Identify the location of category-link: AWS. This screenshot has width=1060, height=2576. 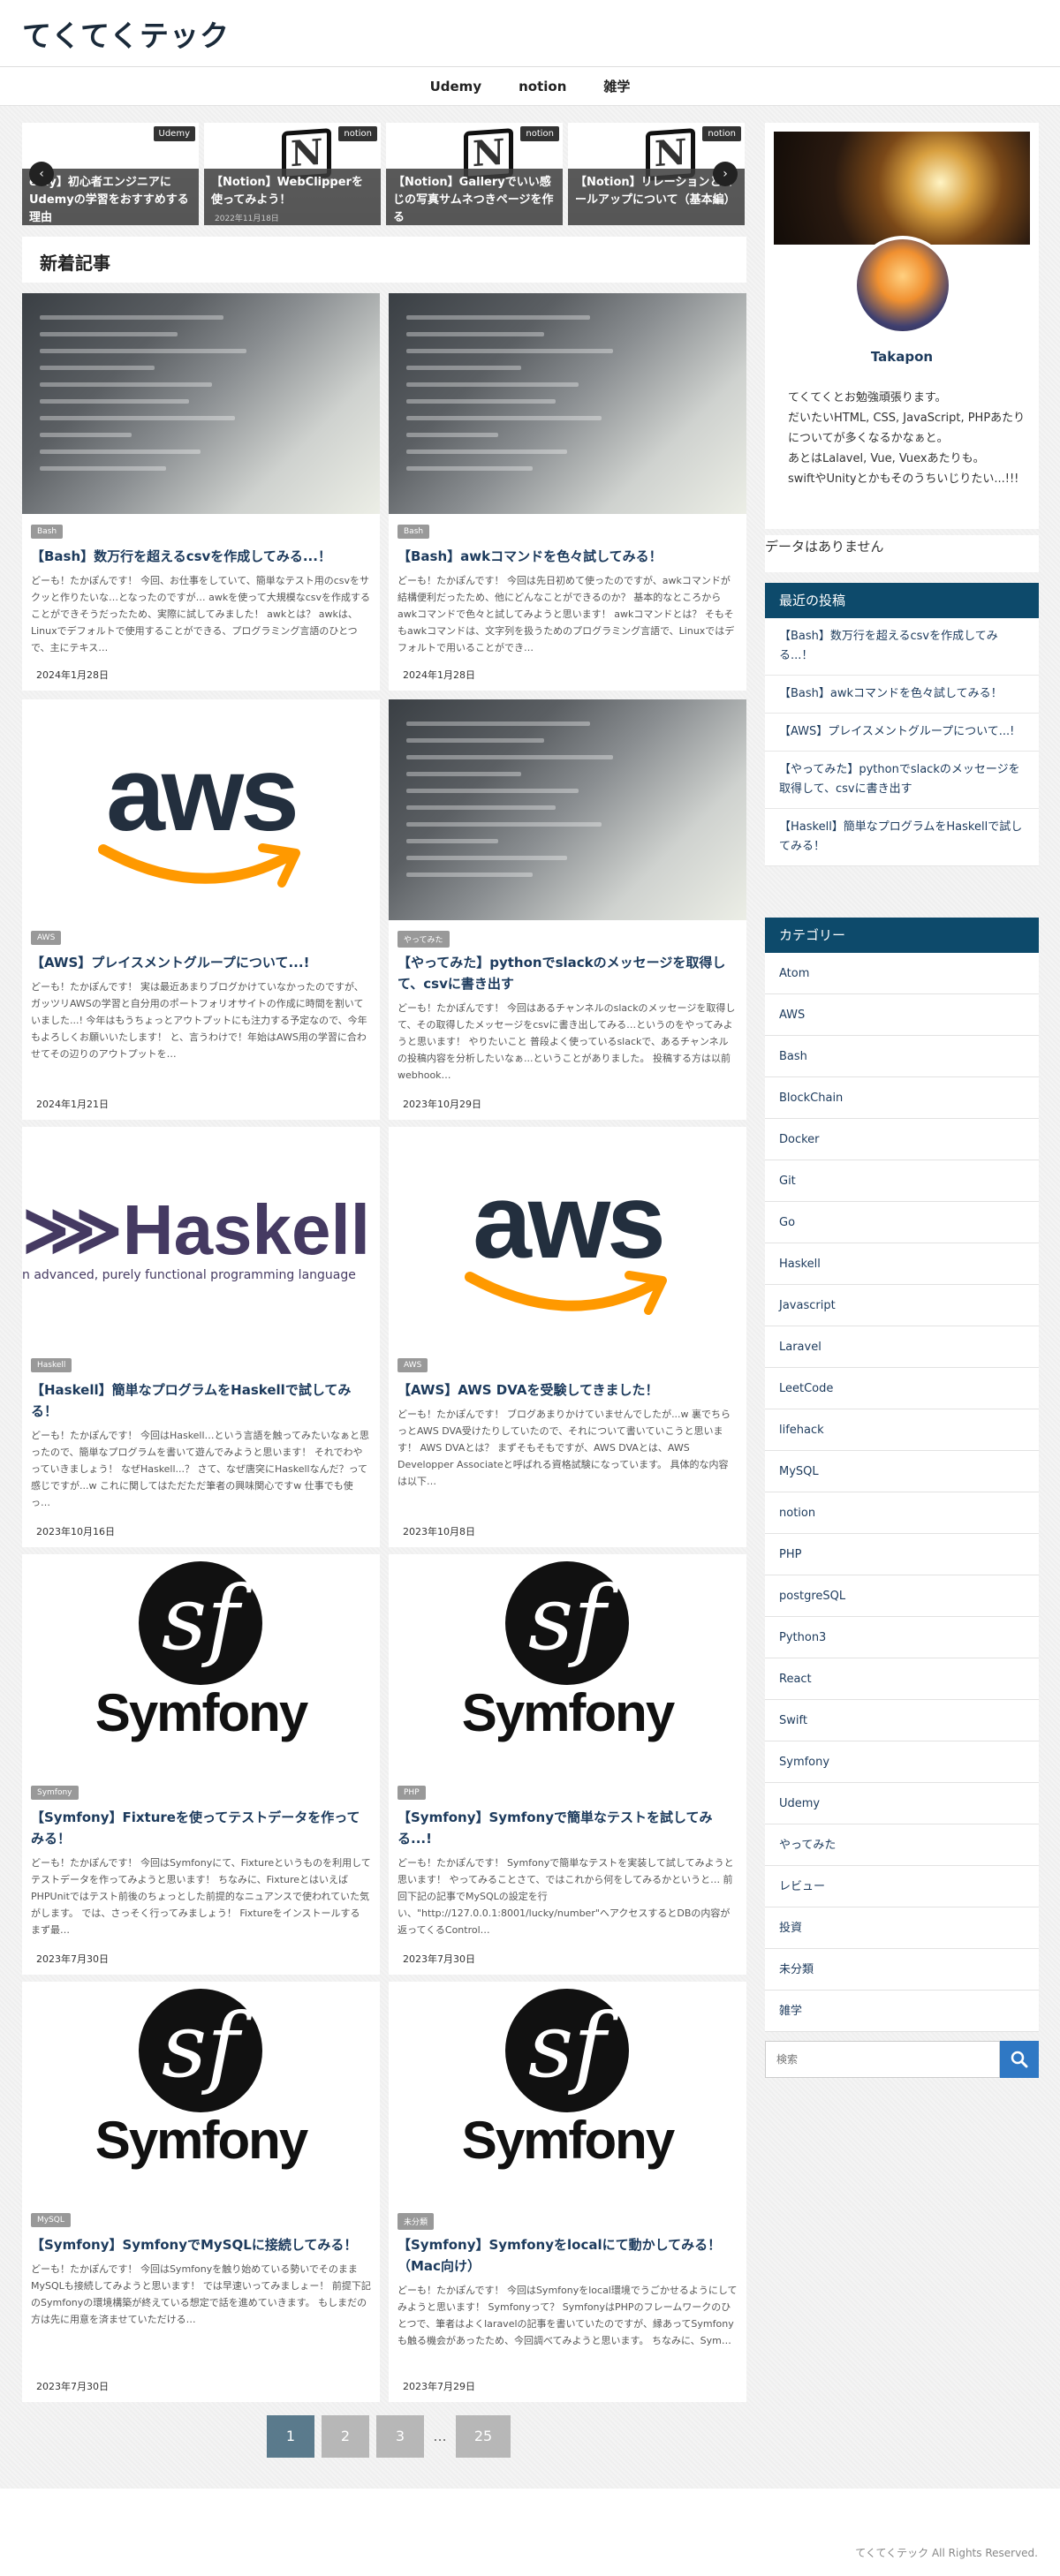
(902, 1015).